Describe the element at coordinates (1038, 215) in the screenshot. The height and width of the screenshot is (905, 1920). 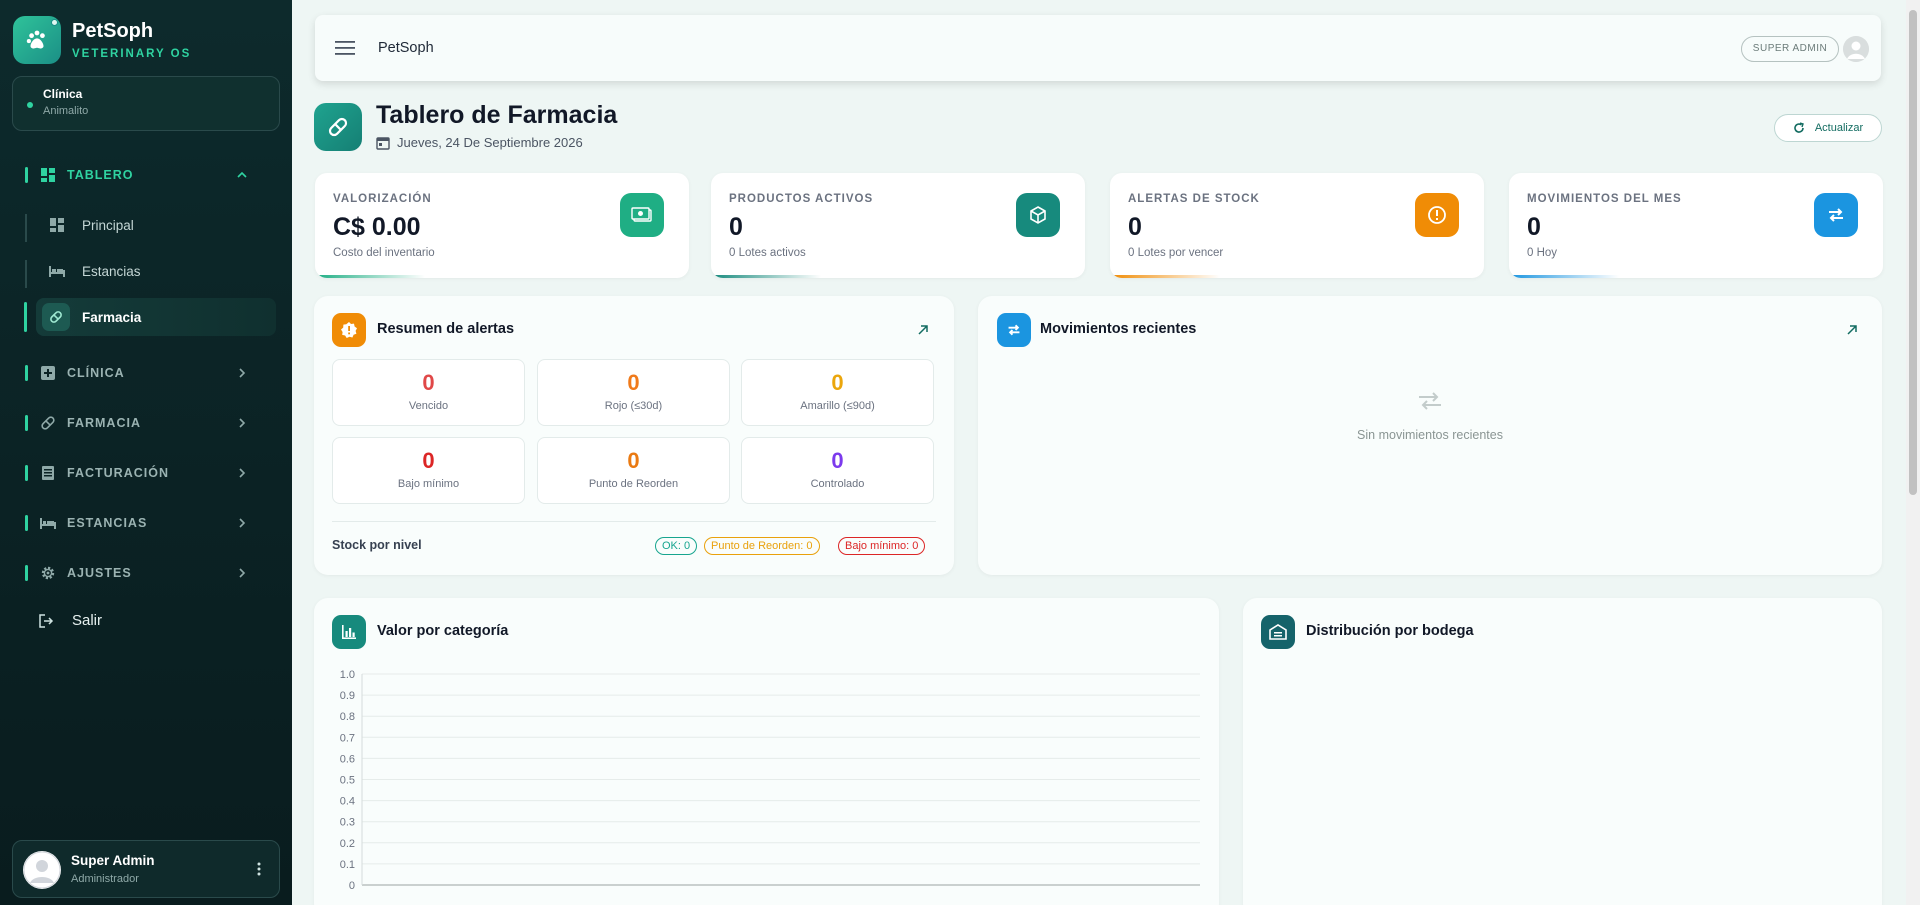
I see `box-icon` at that location.